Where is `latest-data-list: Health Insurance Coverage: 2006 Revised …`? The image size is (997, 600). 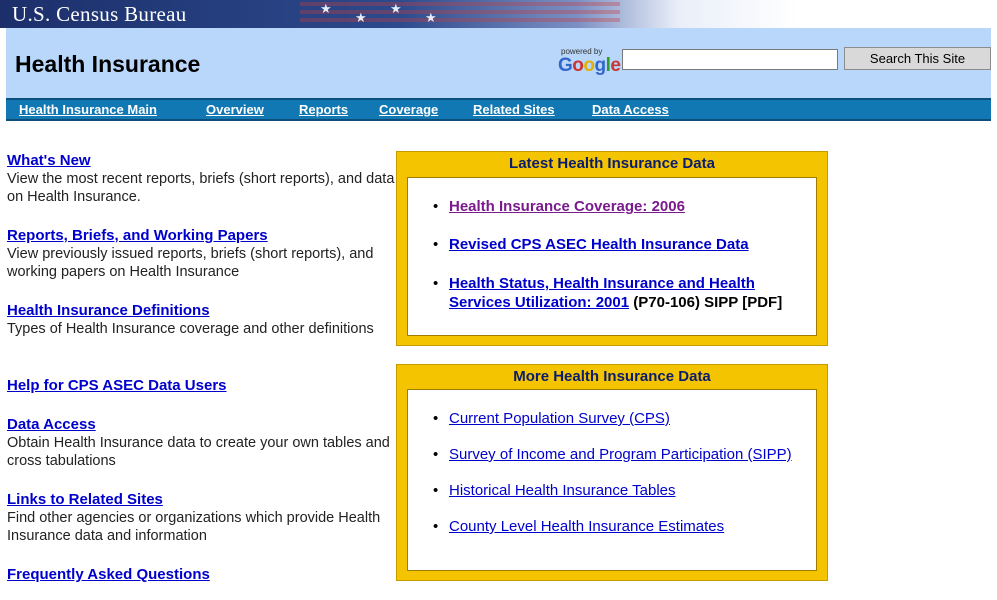 latest-data-list: Health Insurance Coverage: 2006 Revised … is located at coordinates (612, 255).